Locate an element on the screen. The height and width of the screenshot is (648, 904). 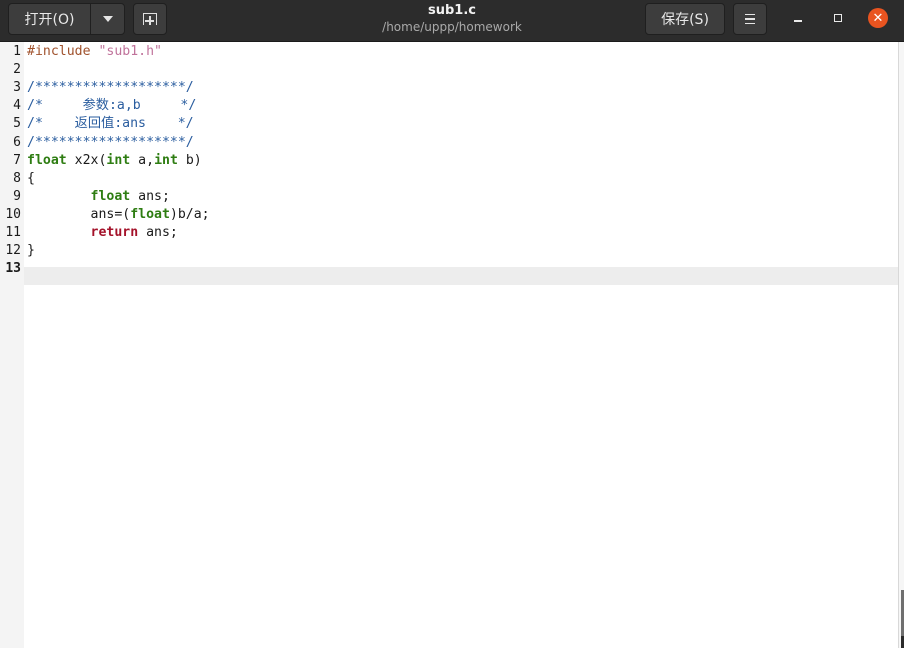
code-line: #include "sub1.h" is located at coordinates (94, 52).